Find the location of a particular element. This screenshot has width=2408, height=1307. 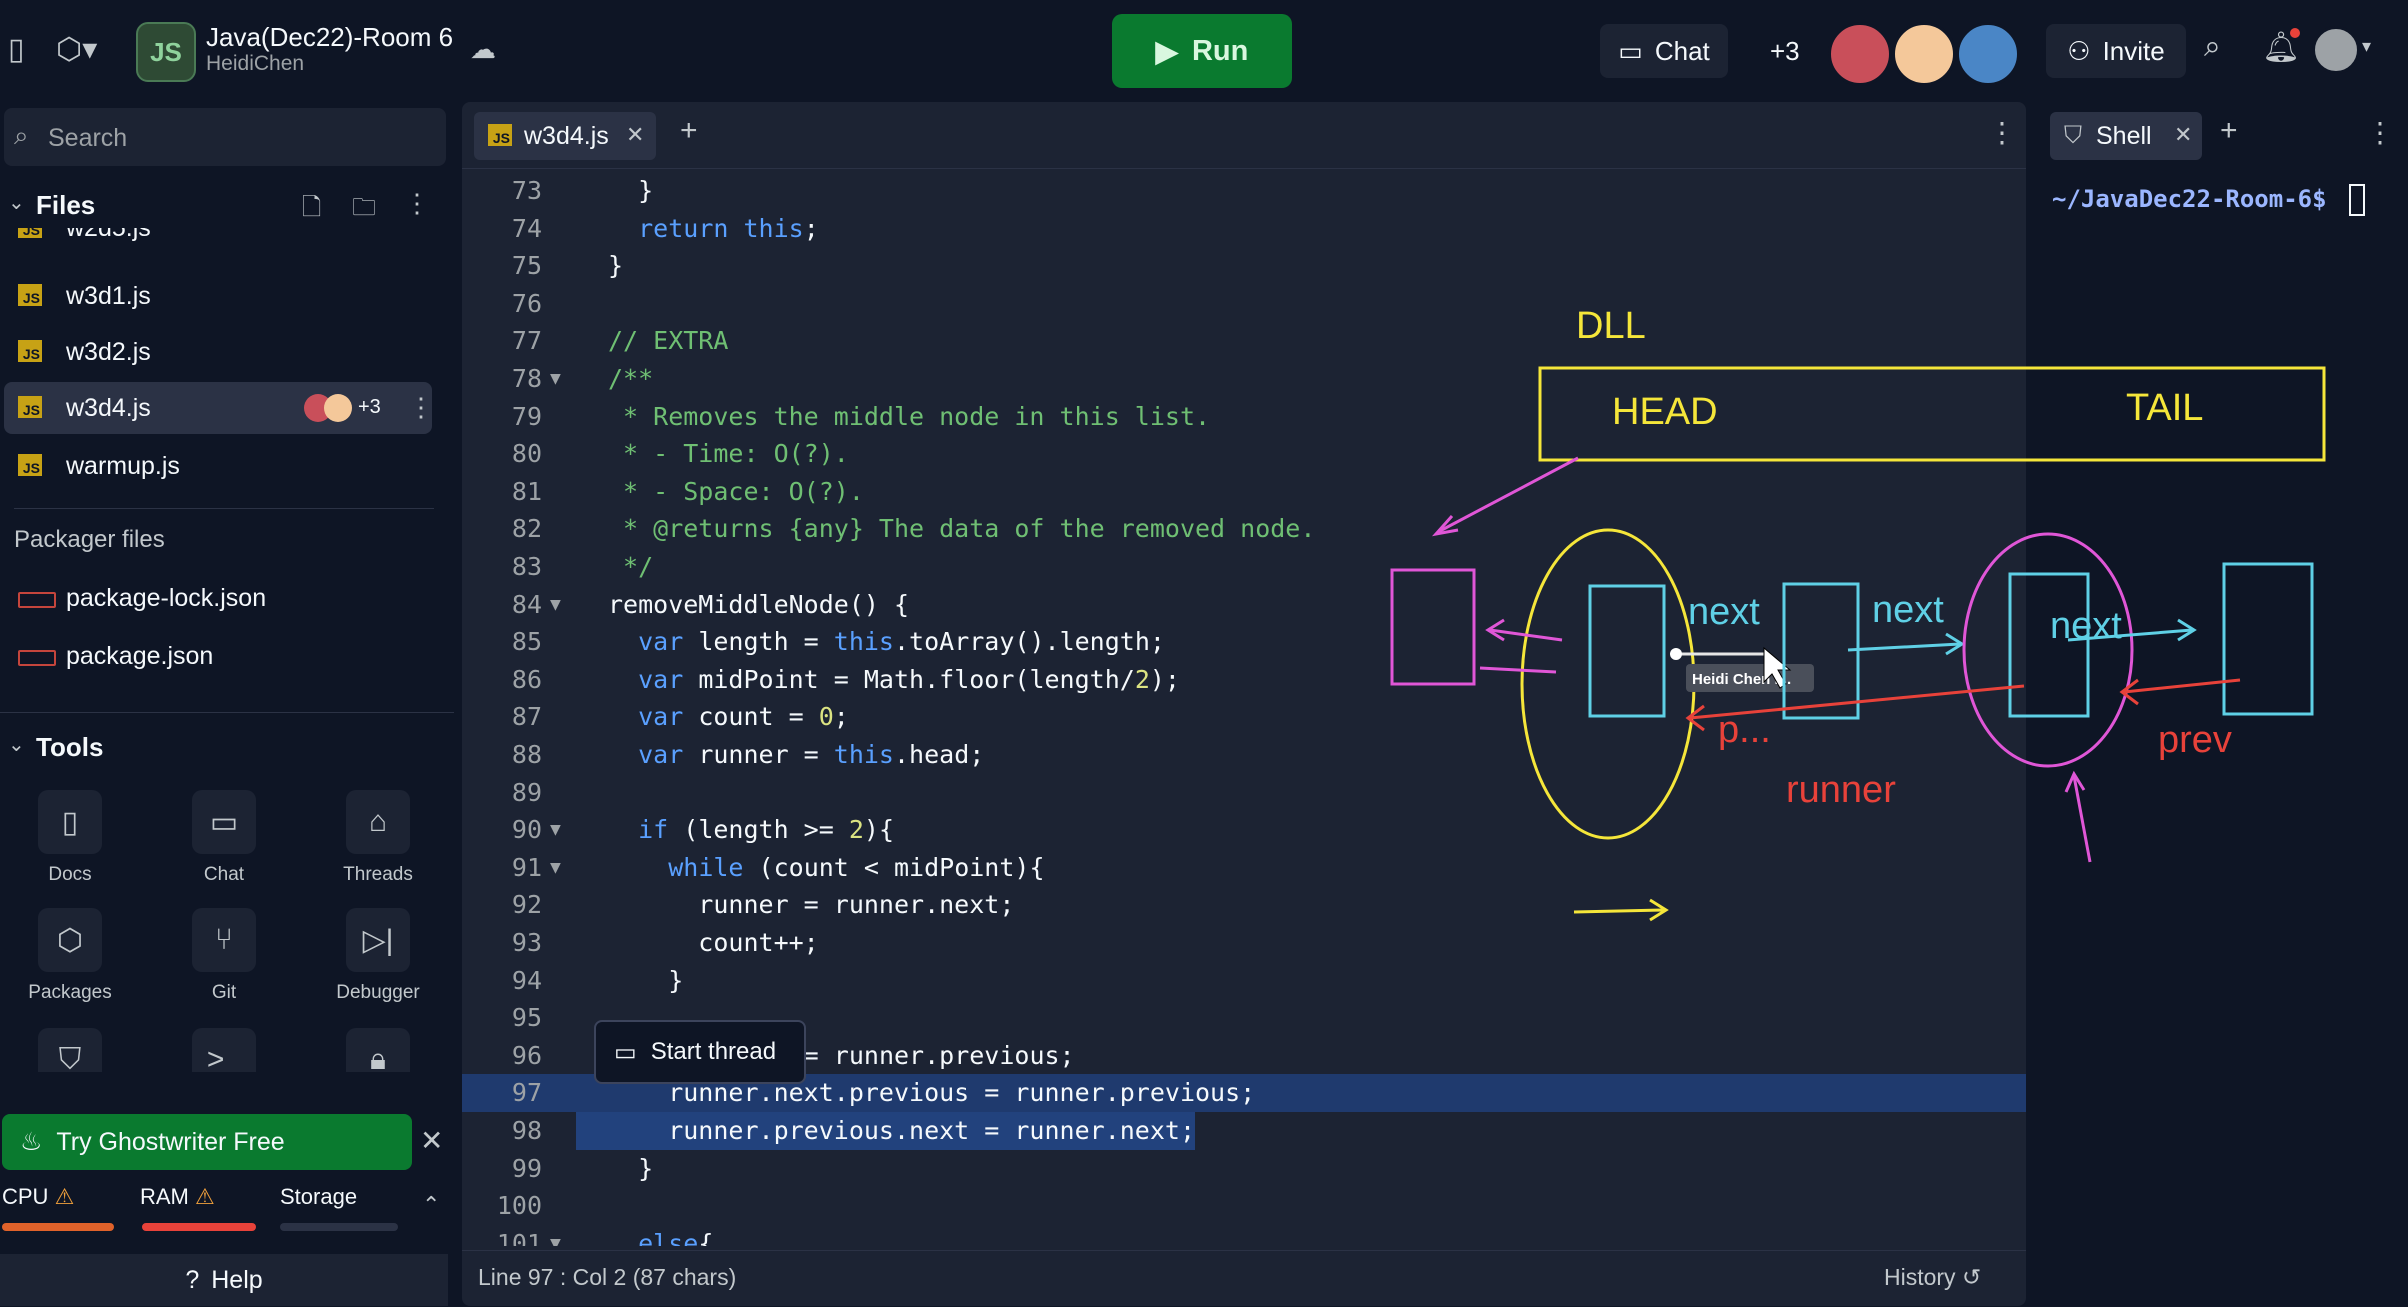

yellow-arrow is located at coordinates (1619, 911).